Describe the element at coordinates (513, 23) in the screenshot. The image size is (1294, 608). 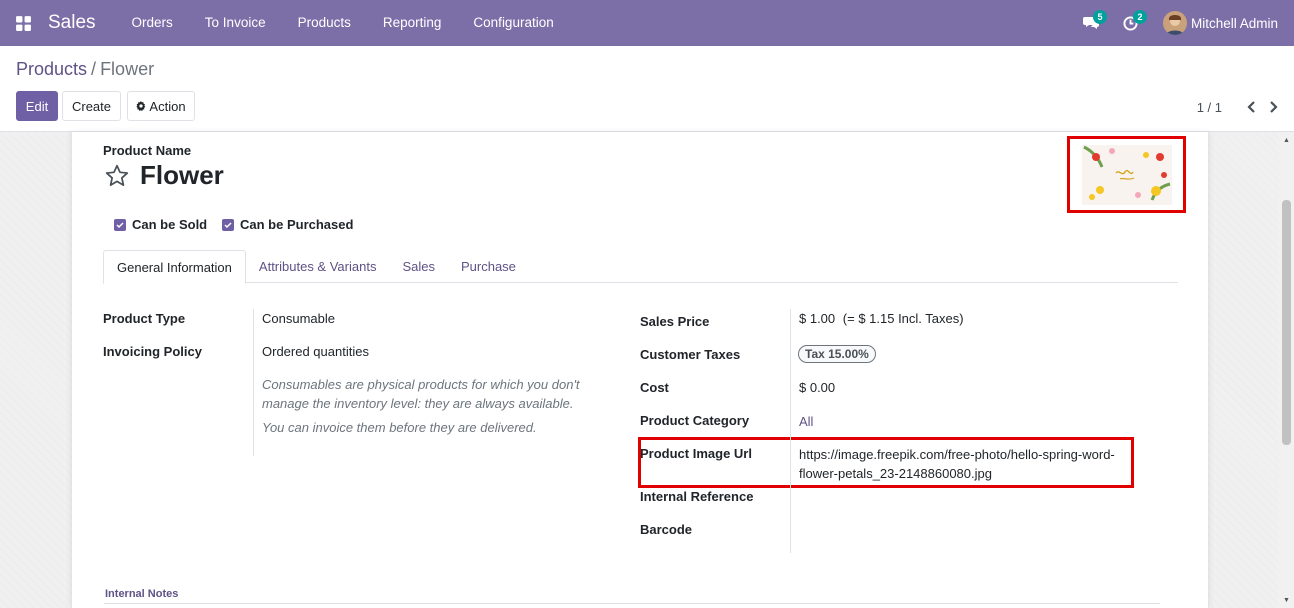
I see `menu-configuration: Configuration` at that location.